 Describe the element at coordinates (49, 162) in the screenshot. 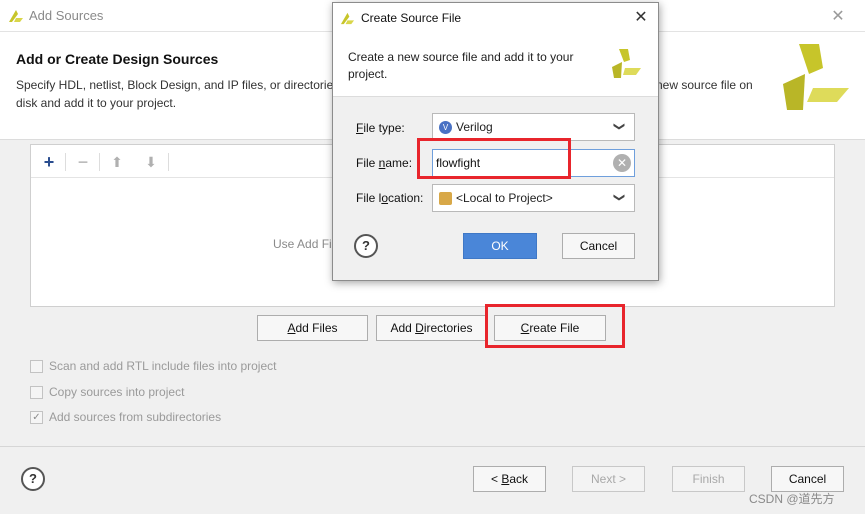

I see `add-icon: +` at that location.